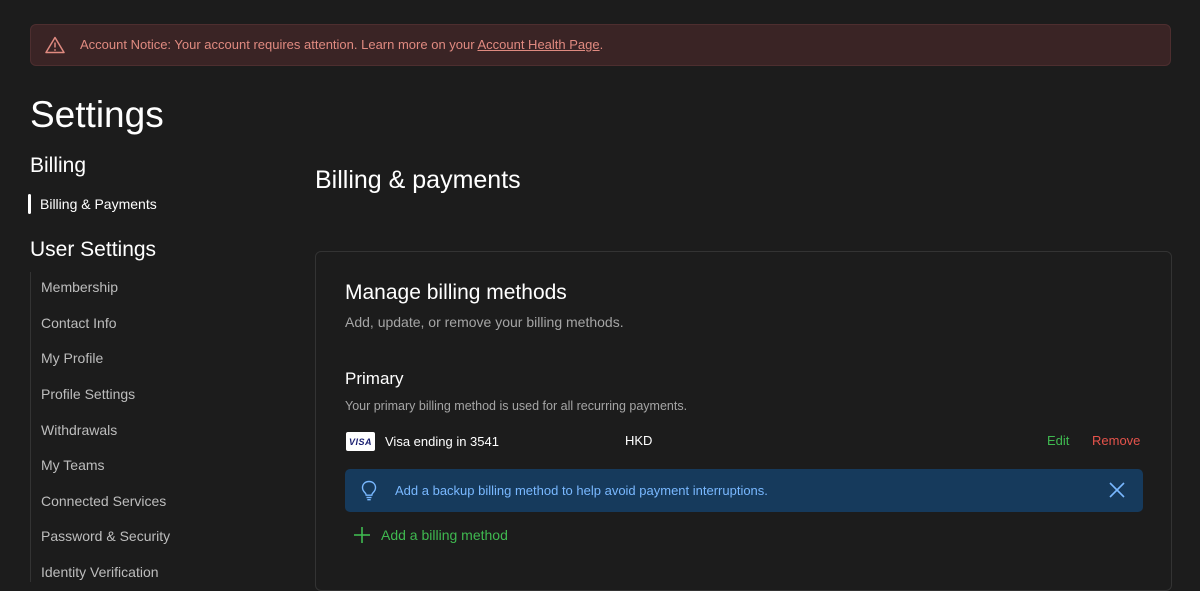 This screenshot has width=1200, height=591. What do you see at coordinates (374, 378) in the screenshot?
I see `primary-heading: Primary` at bounding box center [374, 378].